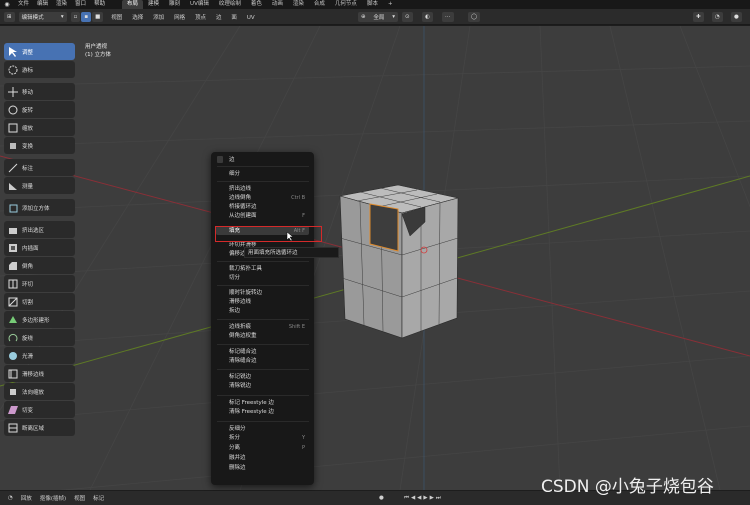 The height and width of the screenshot is (505, 750). What do you see at coordinates (39, 185) in the screenshot?
I see `tool-measure: 测量` at bounding box center [39, 185].